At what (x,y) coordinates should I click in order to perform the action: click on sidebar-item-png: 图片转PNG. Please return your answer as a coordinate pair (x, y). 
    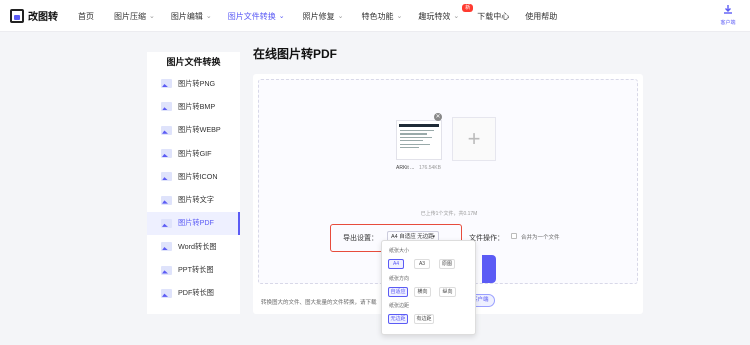
    Looking at the image, I should click on (193, 83).